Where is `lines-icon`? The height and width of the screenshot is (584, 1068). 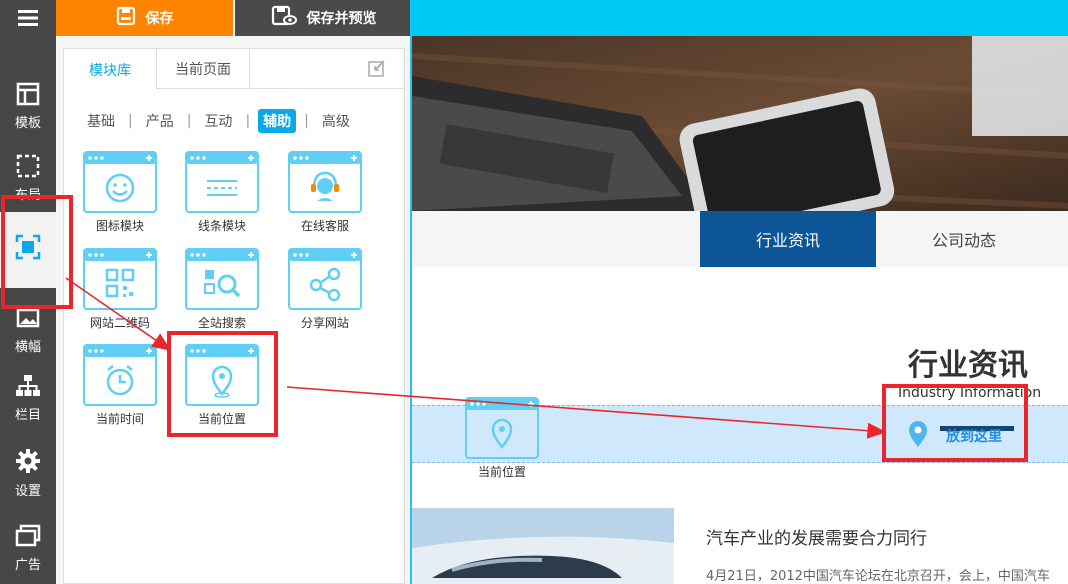 lines-icon is located at coordinates (222, 182).